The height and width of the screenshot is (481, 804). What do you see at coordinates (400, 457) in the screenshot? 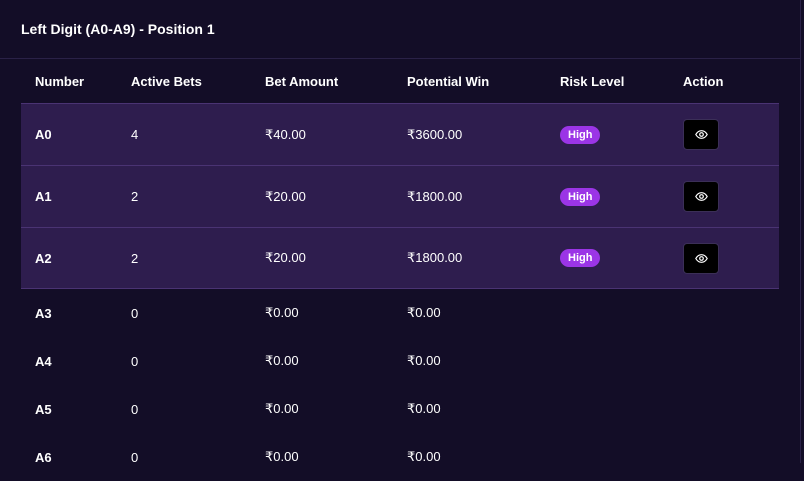
I see `table-row: A6 0 ₹0.00 ₹0.00` at bounding box center [400, 457].